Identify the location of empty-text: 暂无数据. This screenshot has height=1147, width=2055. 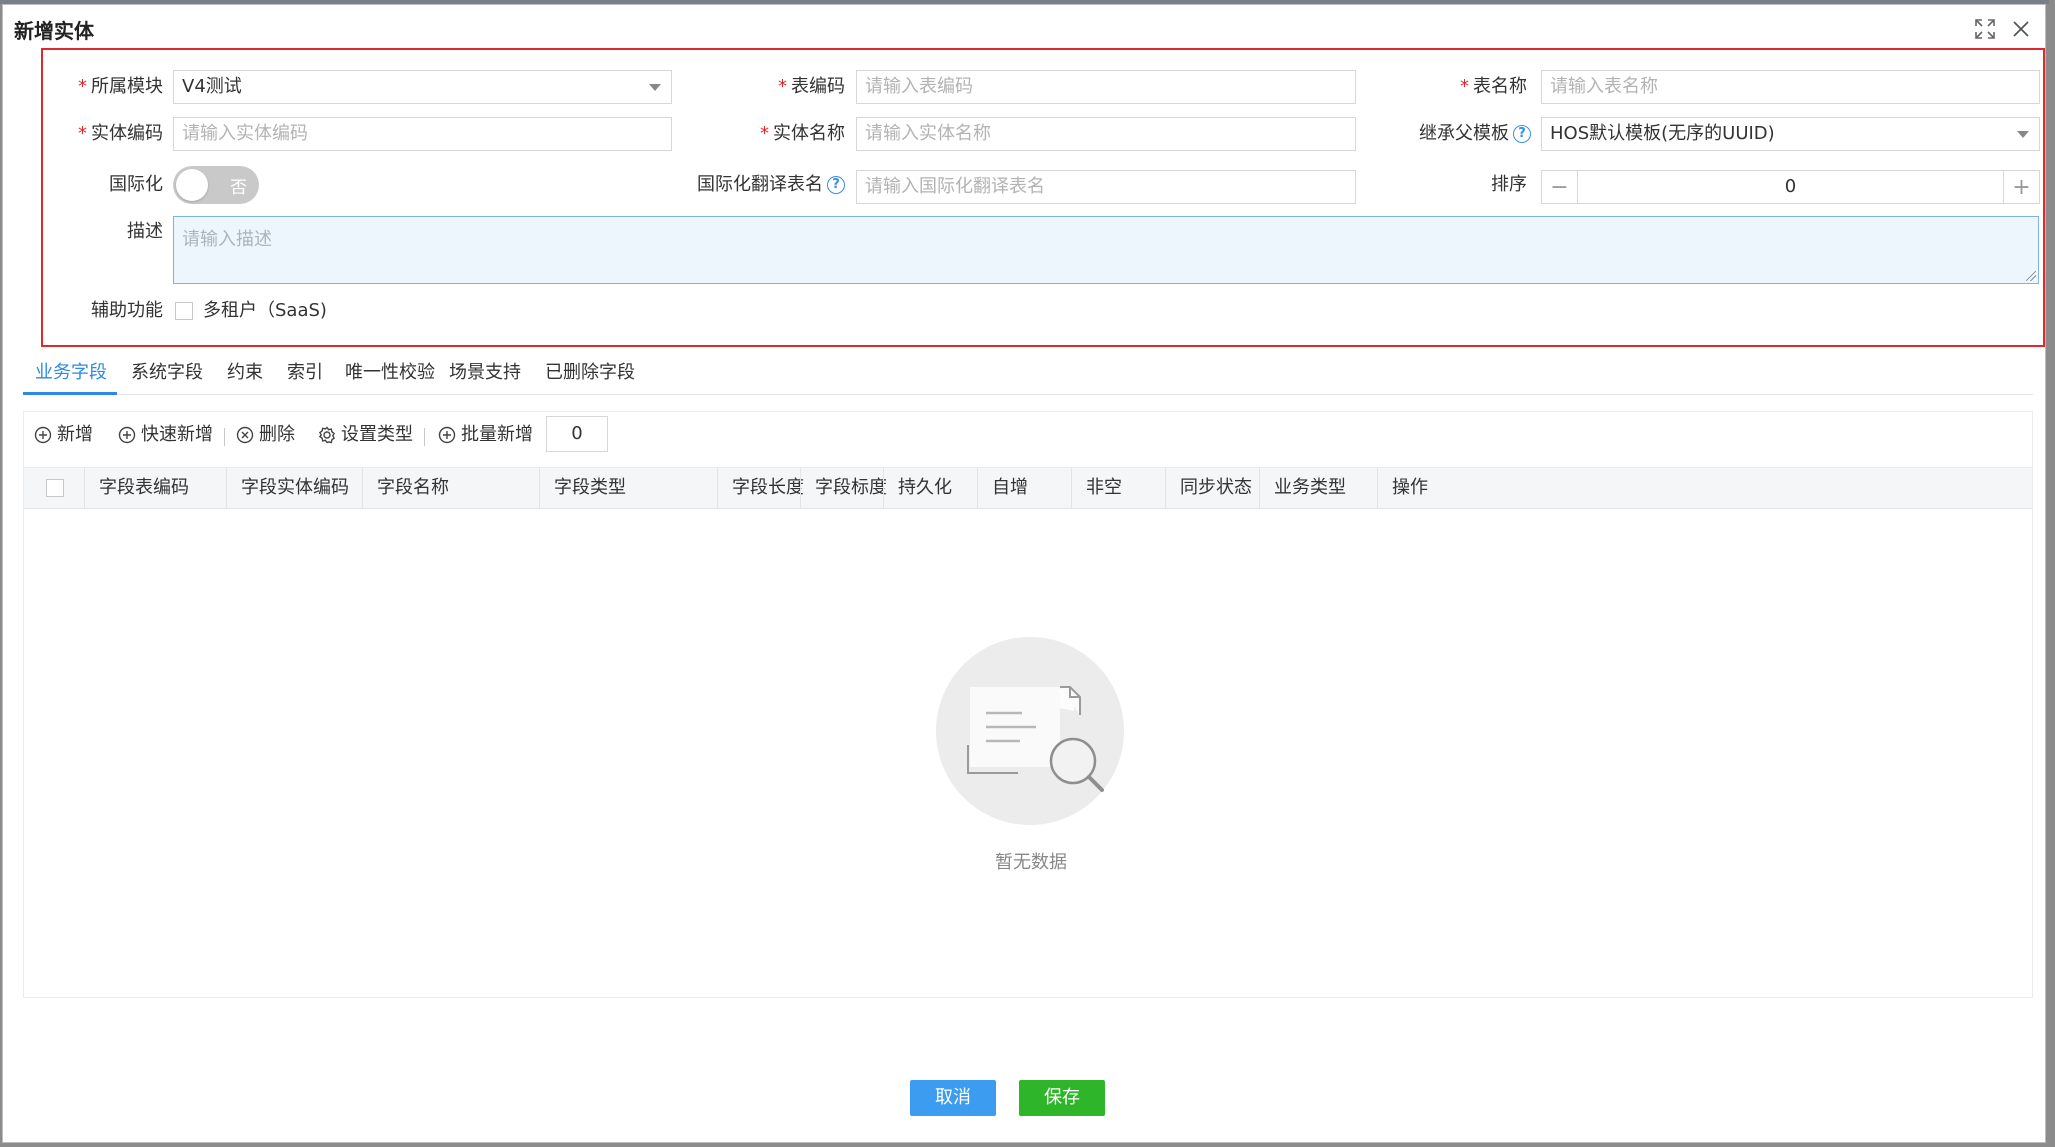
(1031, 862).